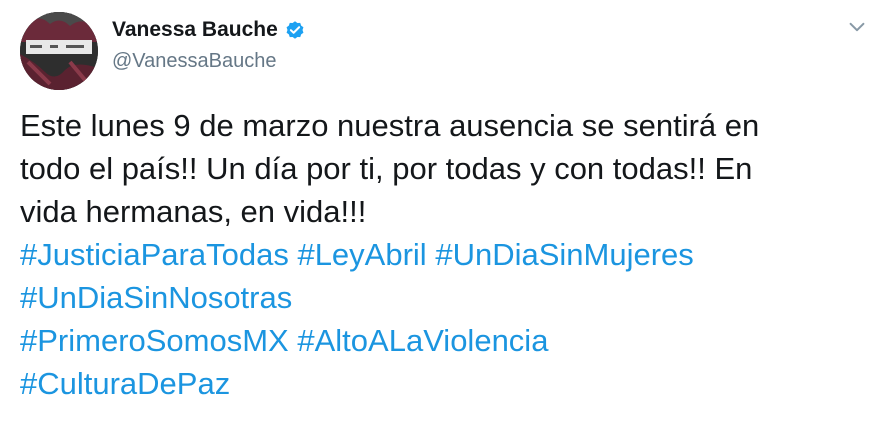 This screenshot has height=445, width=892. I want to click on tweet-text-line: vida hermanas, en vida!!!, so click(193, 211).